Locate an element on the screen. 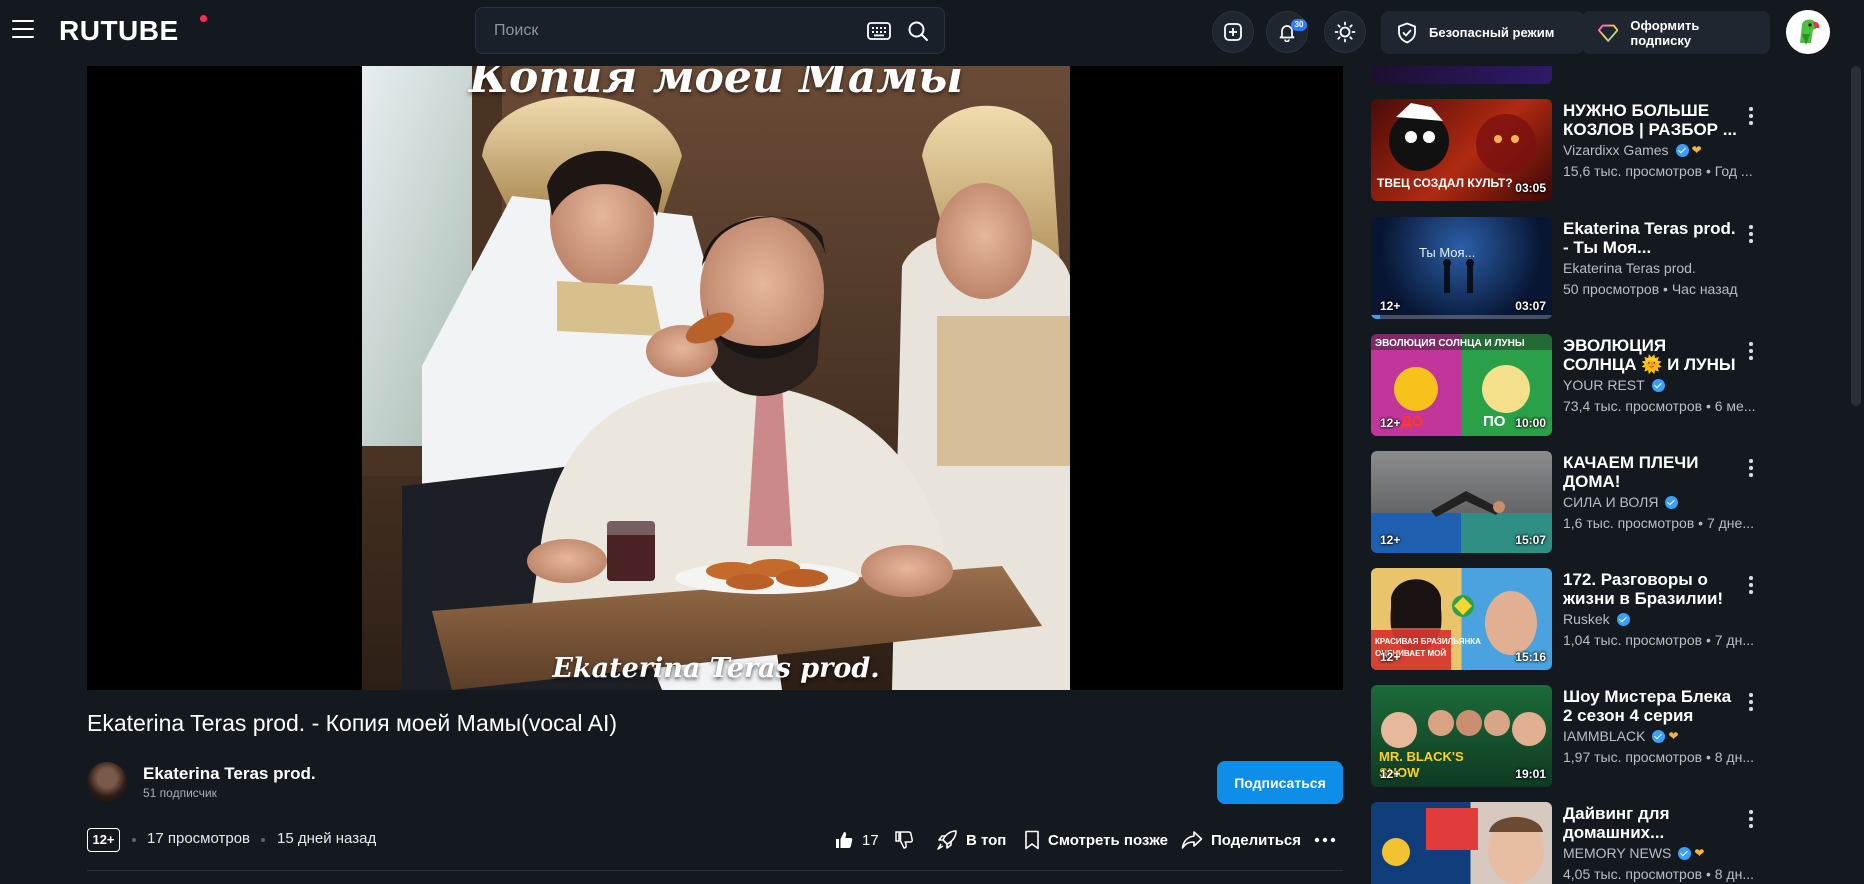 The height and width of the screenshot is (884, 1864). channel-label: Ekaterina Teras prod. is located at coordinates (1629, 268).